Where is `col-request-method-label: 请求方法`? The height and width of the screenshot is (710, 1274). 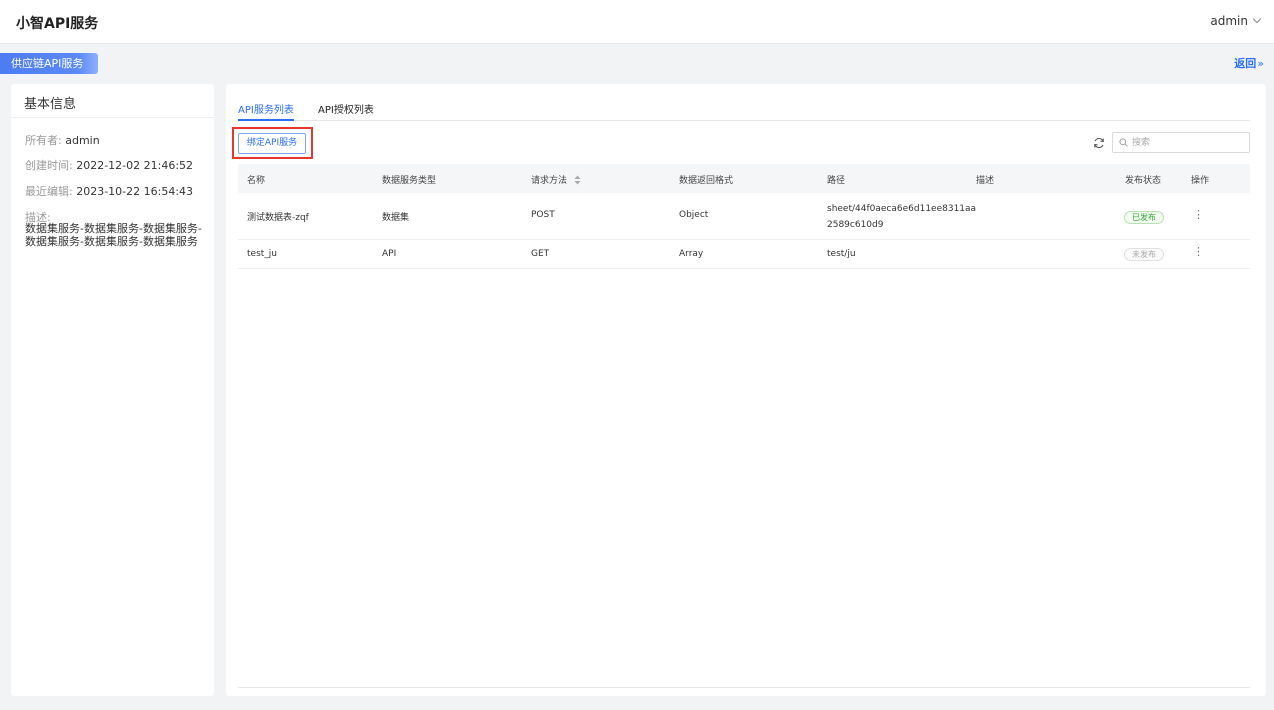 col-request-method-label: 请求方法 is located at coordinates (549, 181).